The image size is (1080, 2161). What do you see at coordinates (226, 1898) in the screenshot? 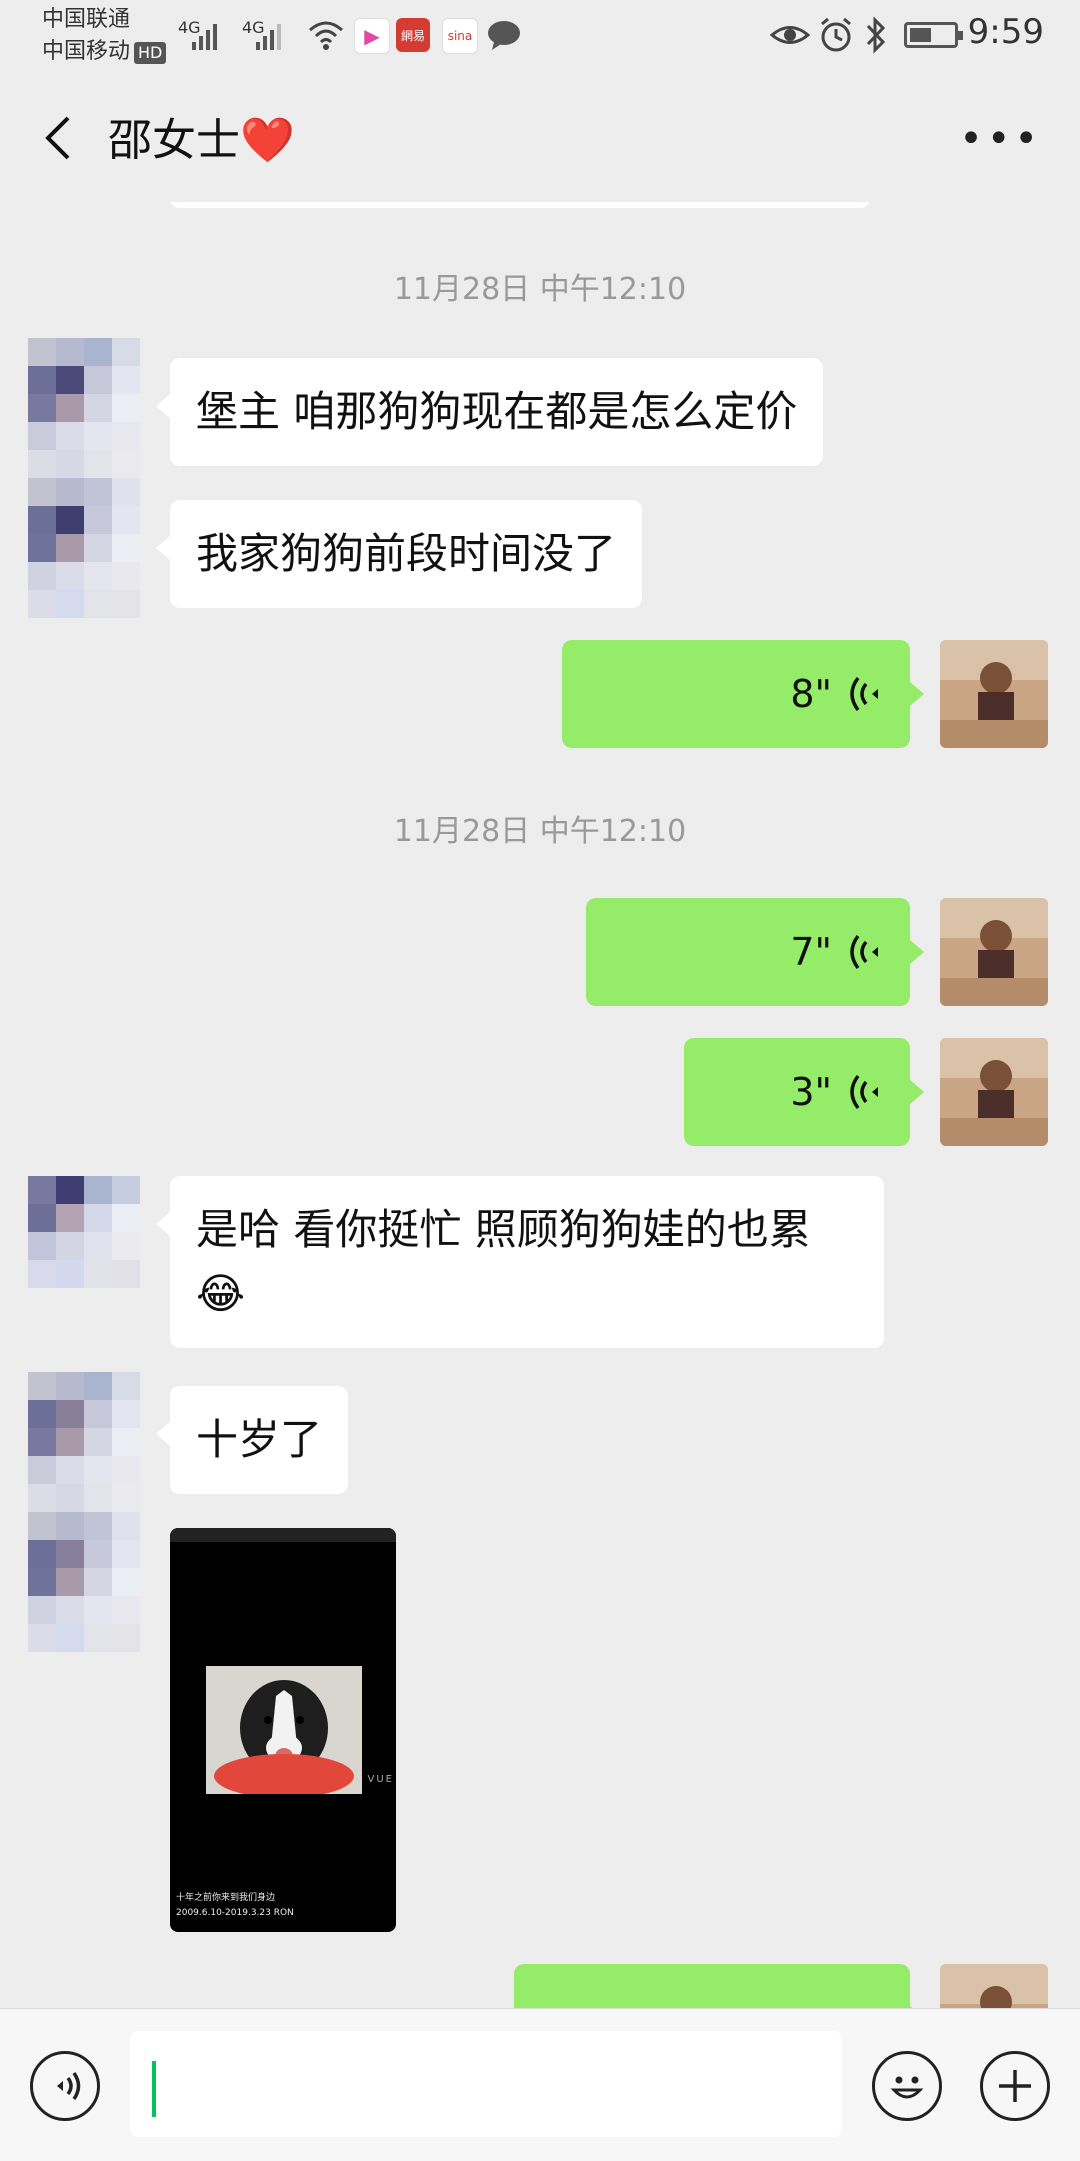
I see `image-caption: 十年之前你来到我们身边` at bounding box center [226, 1898].